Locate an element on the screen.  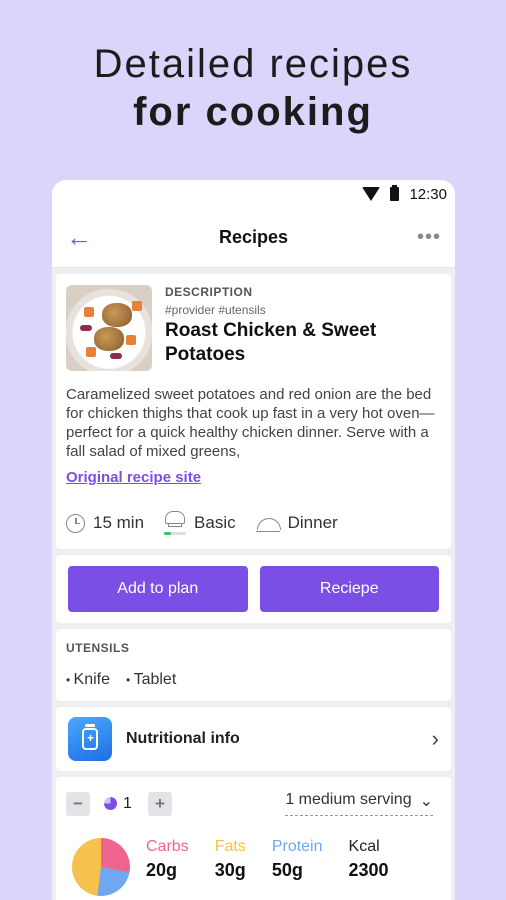
recipe-button: Reciepe is located at coordinates (349, 589).